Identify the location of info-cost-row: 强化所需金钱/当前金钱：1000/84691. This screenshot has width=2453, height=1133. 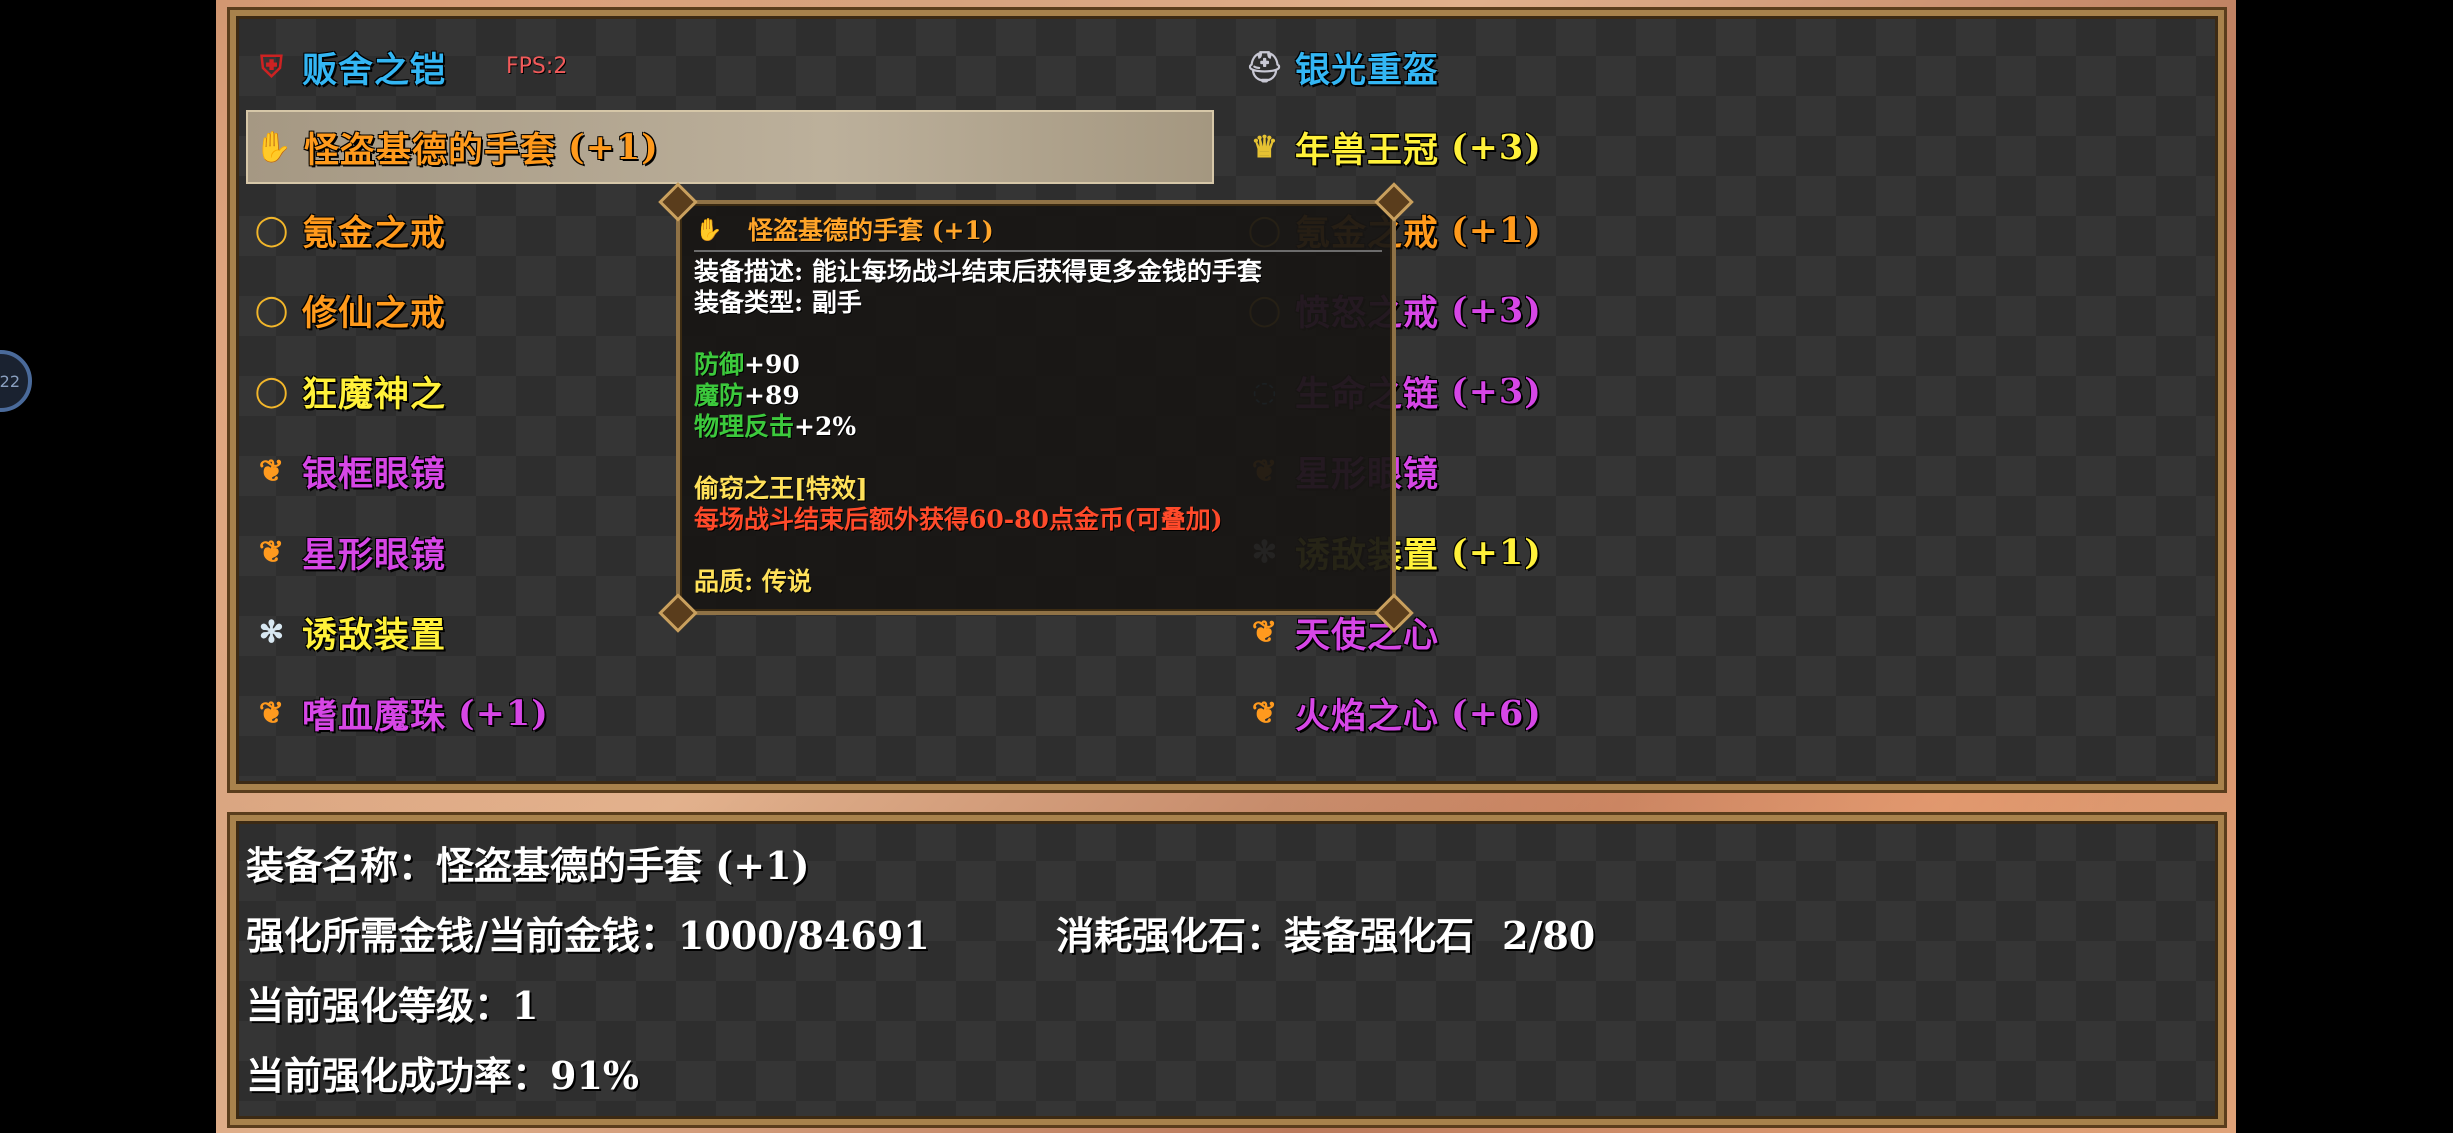
(588, 932).